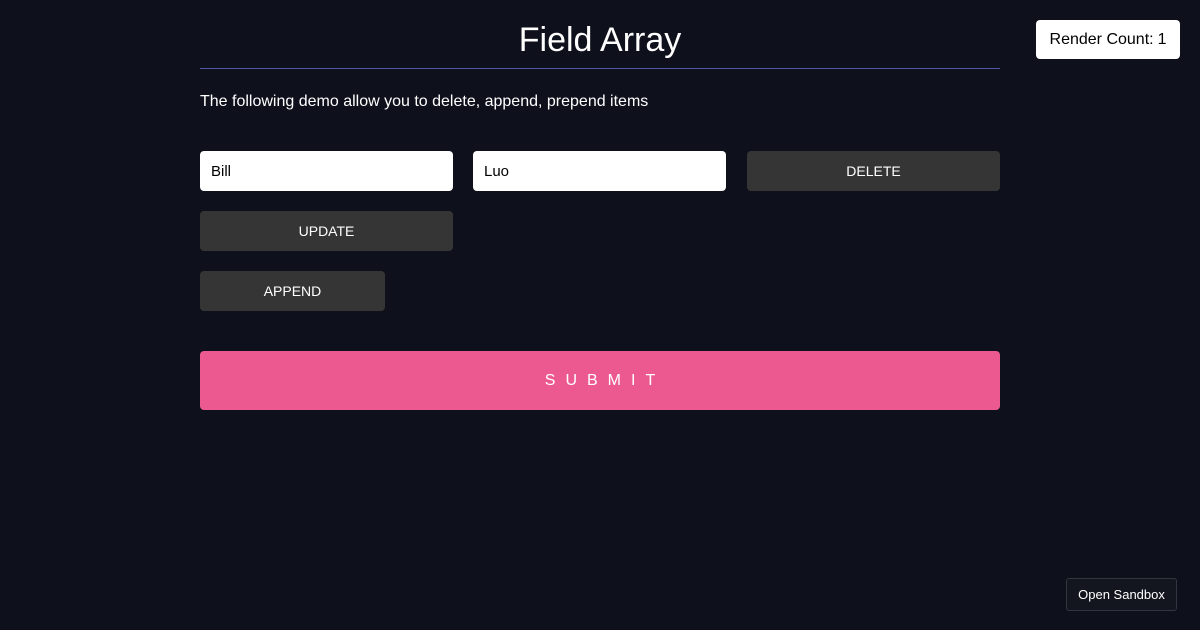  I want to click on update-button: UPDATE, so click(326, 231).